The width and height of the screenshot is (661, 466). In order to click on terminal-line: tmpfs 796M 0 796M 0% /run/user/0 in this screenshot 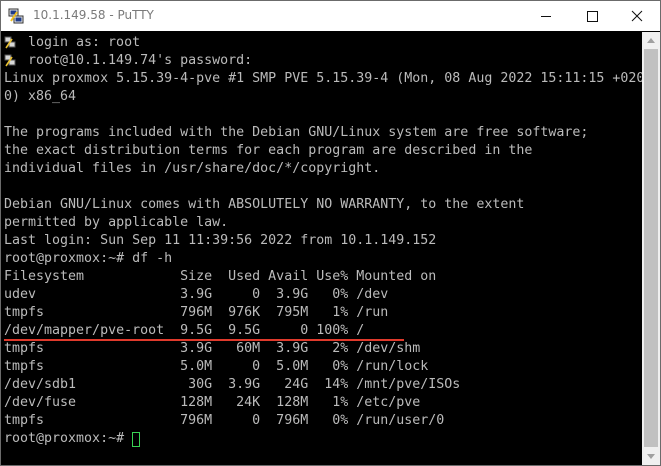, I will do `click(224, 420)`.